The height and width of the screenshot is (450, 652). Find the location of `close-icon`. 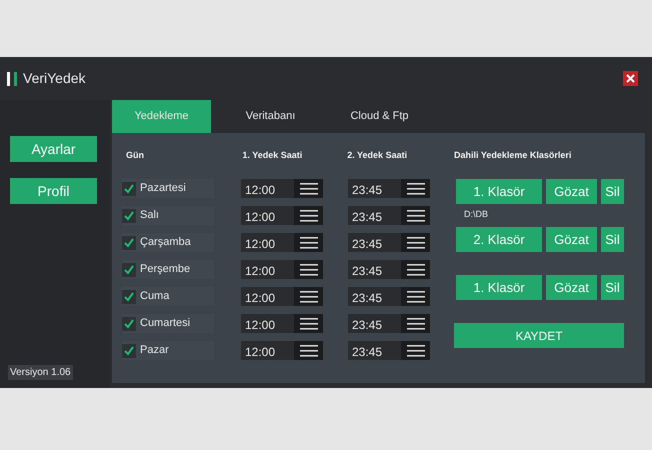

close-icon is located at coordinates (630, 78).